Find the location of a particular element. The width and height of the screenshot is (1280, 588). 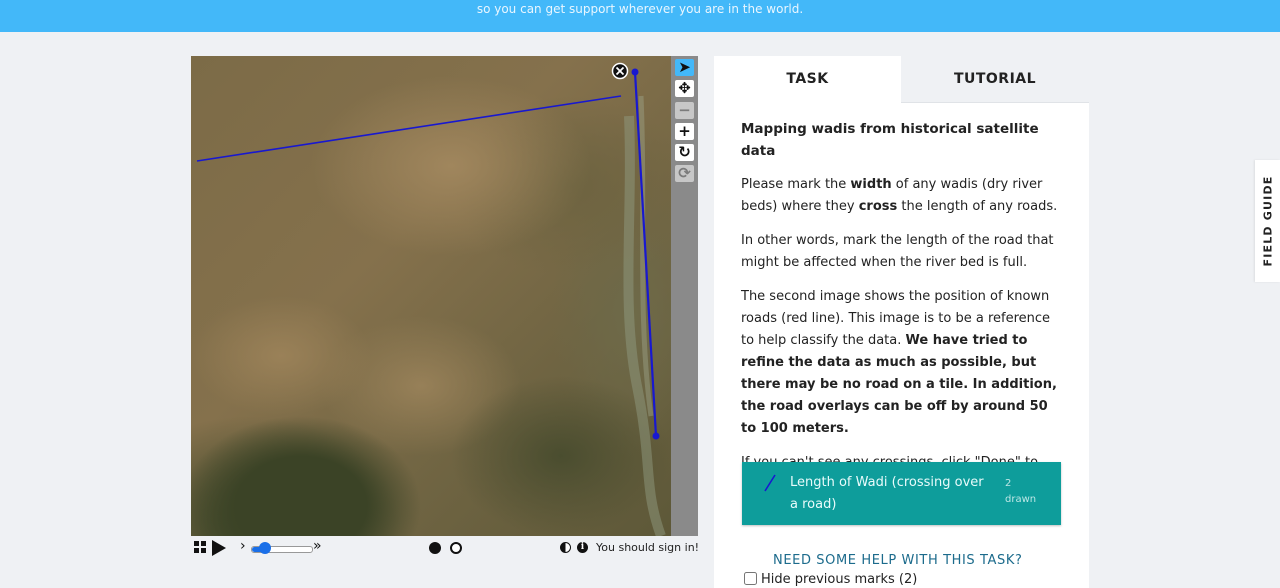

viewer-controls: › » i You should sign in! is located at coordinates (446, 548).